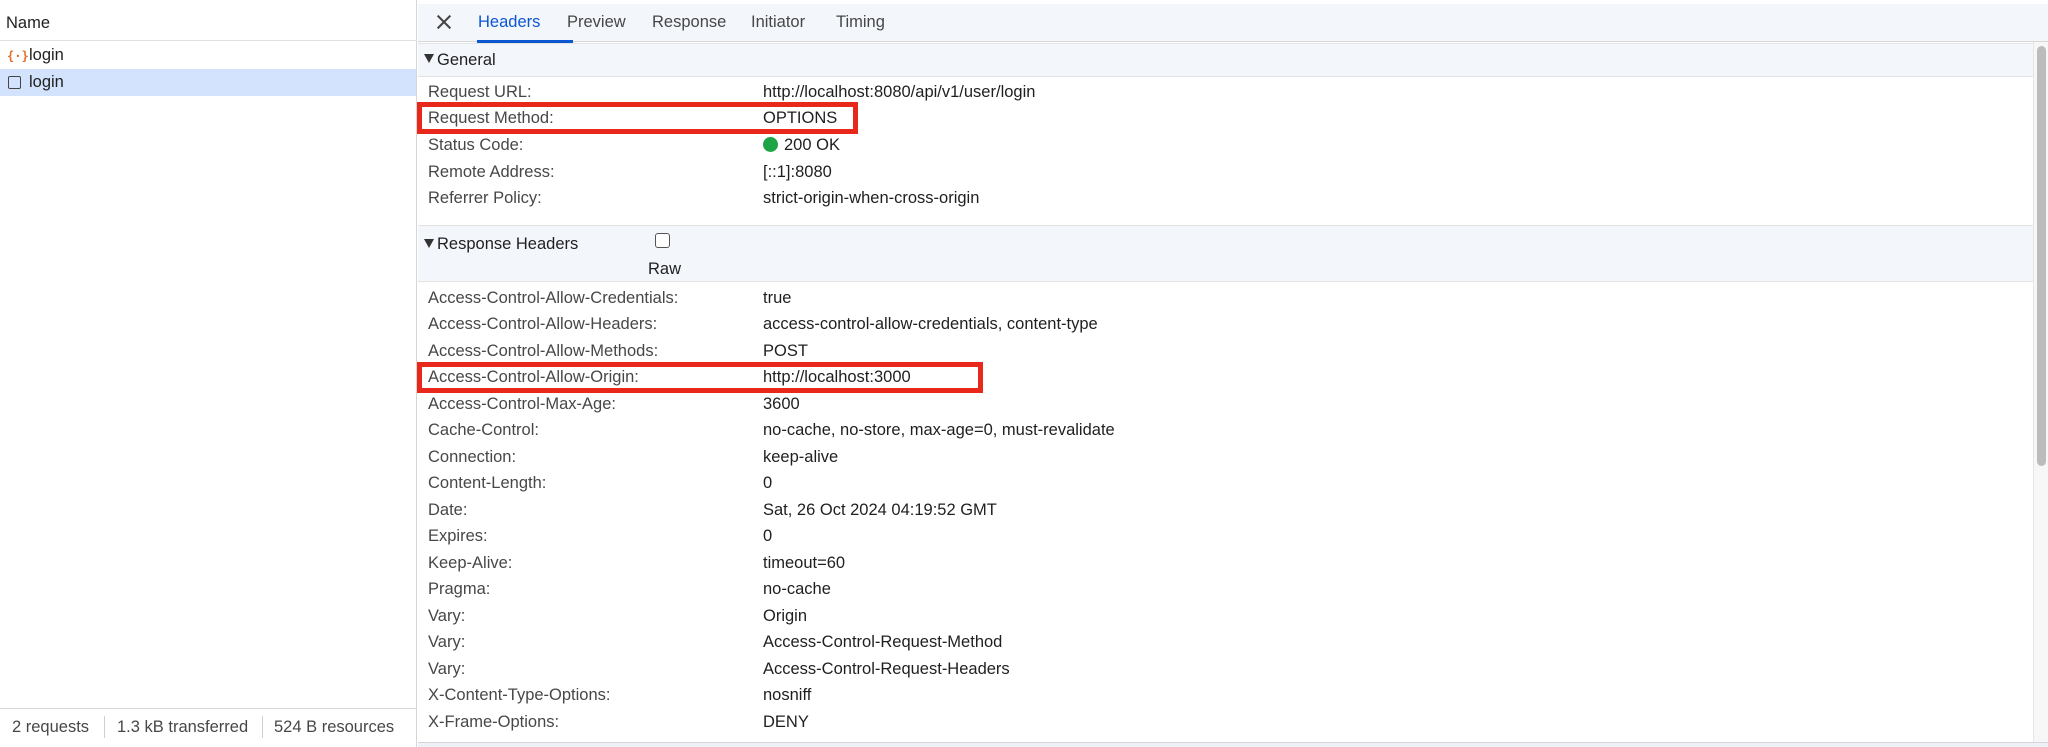 The image size is (2048, 747). I want to click on header-value: keep-alive, so click(800, 457).